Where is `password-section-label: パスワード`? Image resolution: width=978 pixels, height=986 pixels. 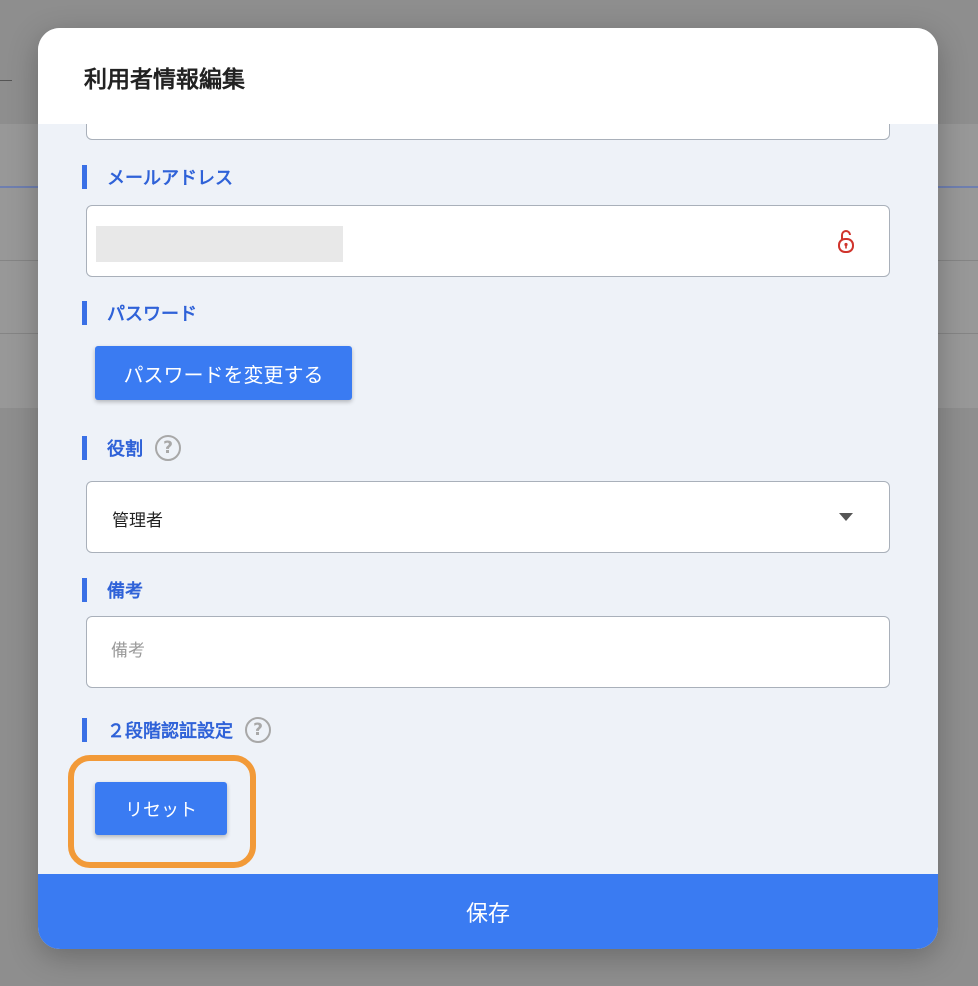
password-section-label: パスワード is located at coordinates (139, 313).